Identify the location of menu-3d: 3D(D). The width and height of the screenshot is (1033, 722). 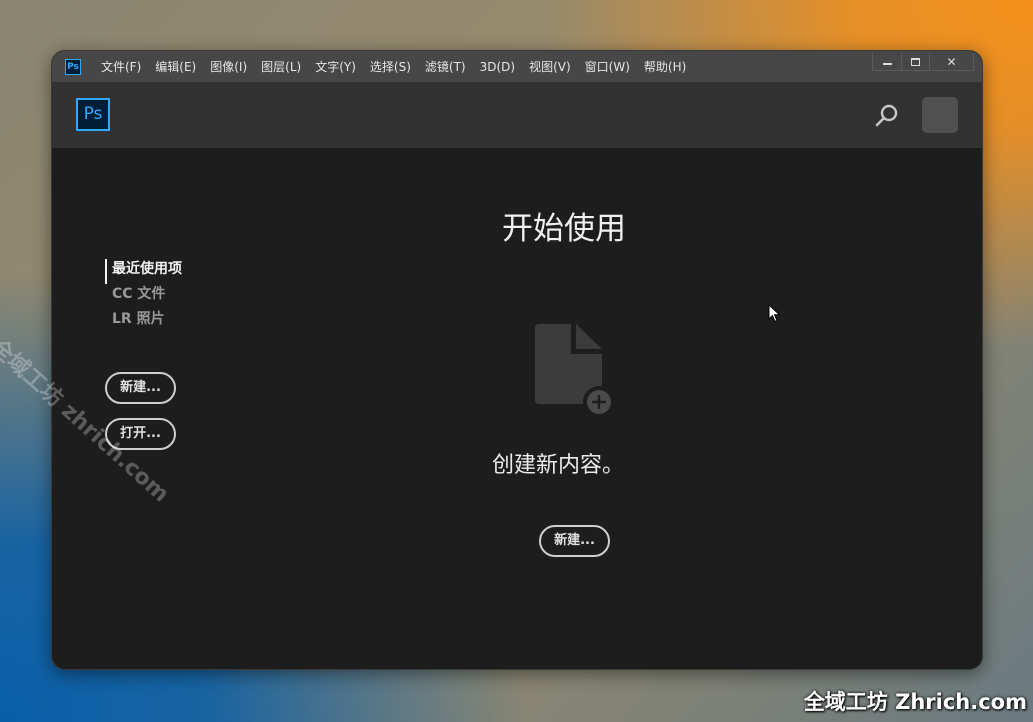
(497, 67).